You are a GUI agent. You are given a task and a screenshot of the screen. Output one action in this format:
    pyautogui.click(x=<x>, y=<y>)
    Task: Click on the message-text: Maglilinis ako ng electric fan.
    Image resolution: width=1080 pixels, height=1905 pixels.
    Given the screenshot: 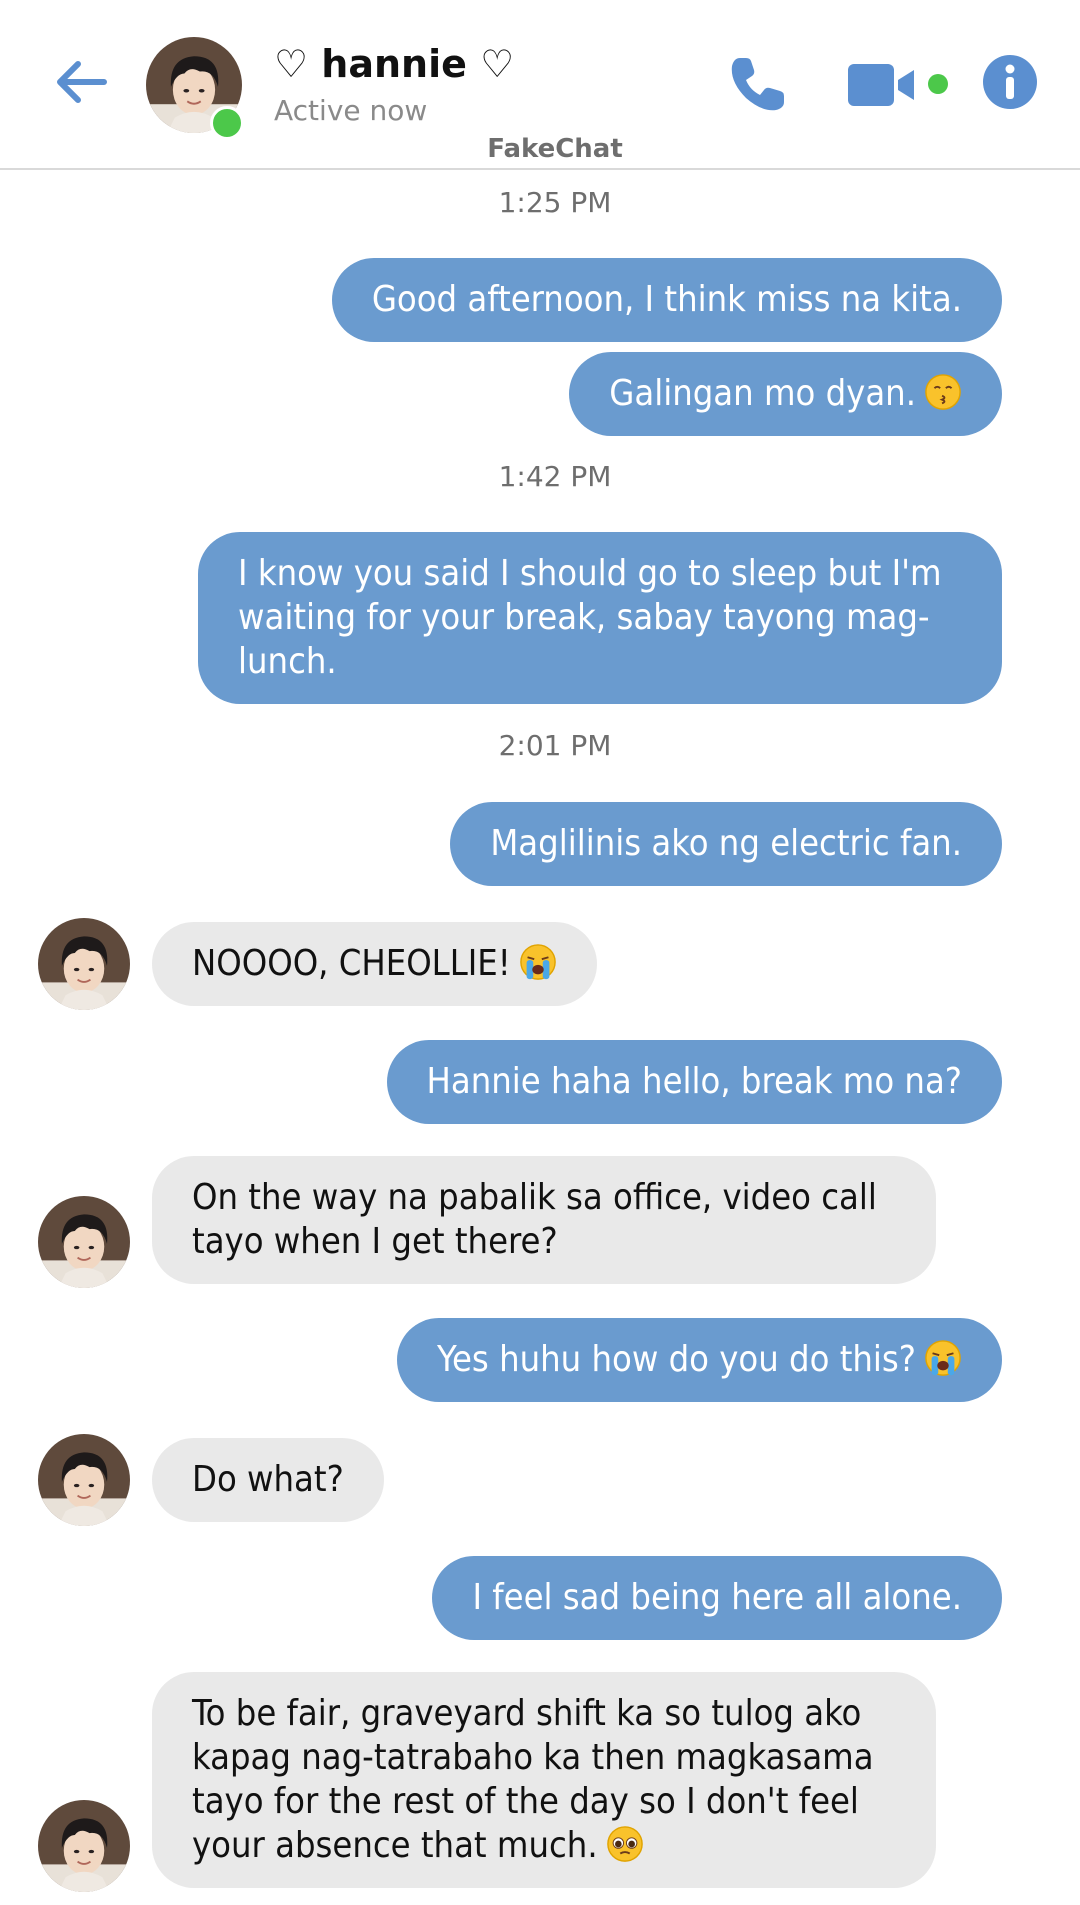 What is the action you would take?
    pyautogui.click(x=726, y=843)
    